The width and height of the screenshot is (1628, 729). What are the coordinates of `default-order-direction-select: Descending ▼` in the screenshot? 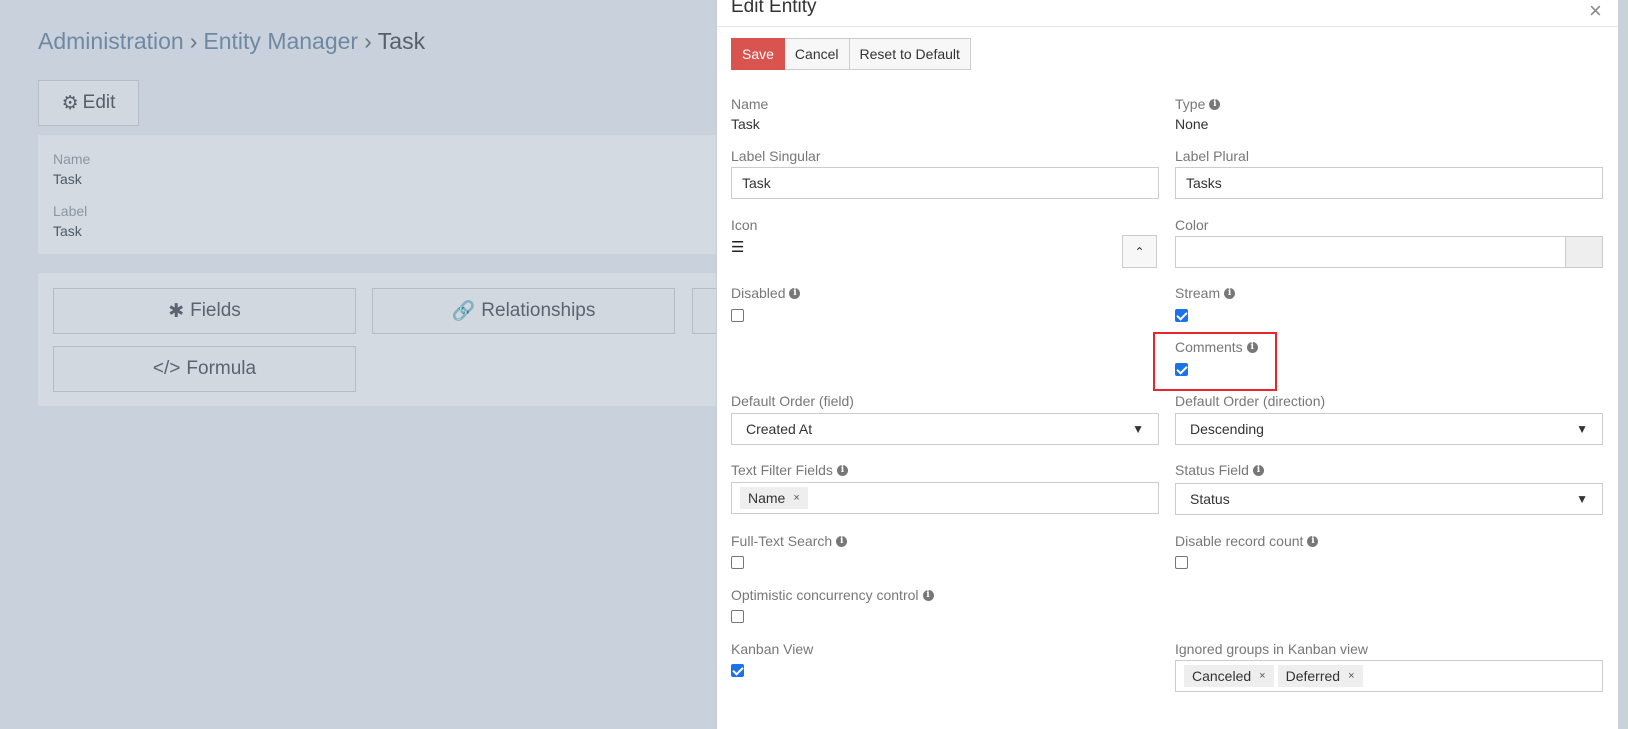 It's located at (1389, 429).